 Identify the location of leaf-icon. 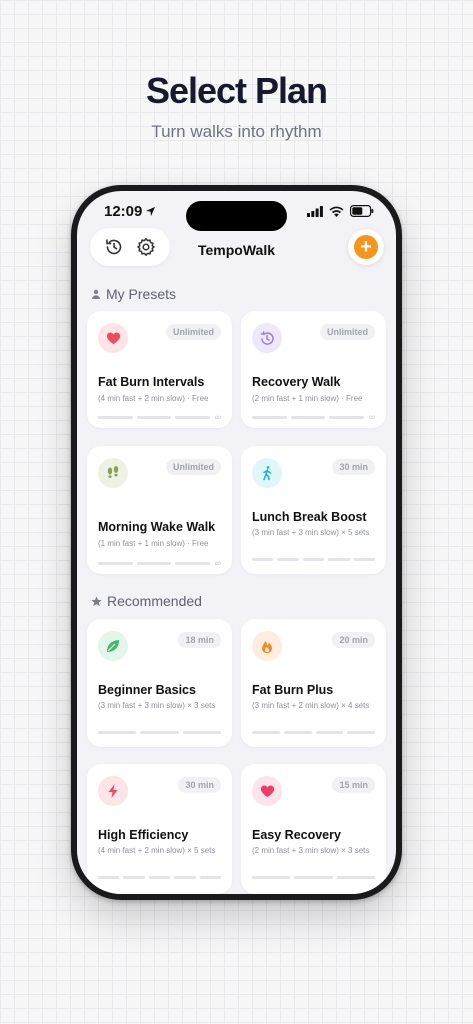
(113, 646).